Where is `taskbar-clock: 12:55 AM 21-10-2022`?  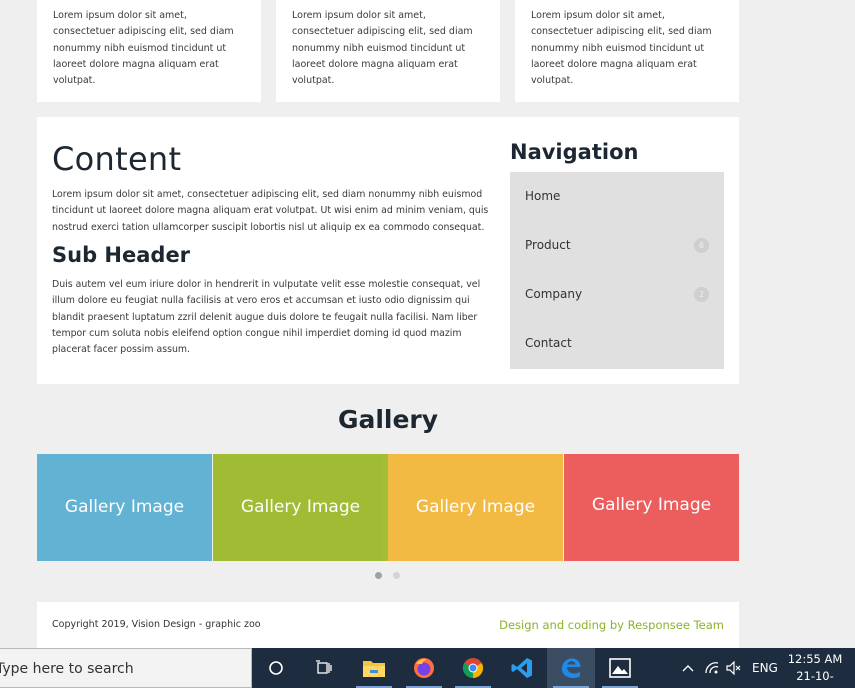 taskbar-clock: 12:55 AM 21-10-2022 is located at coordinates (815, 669).